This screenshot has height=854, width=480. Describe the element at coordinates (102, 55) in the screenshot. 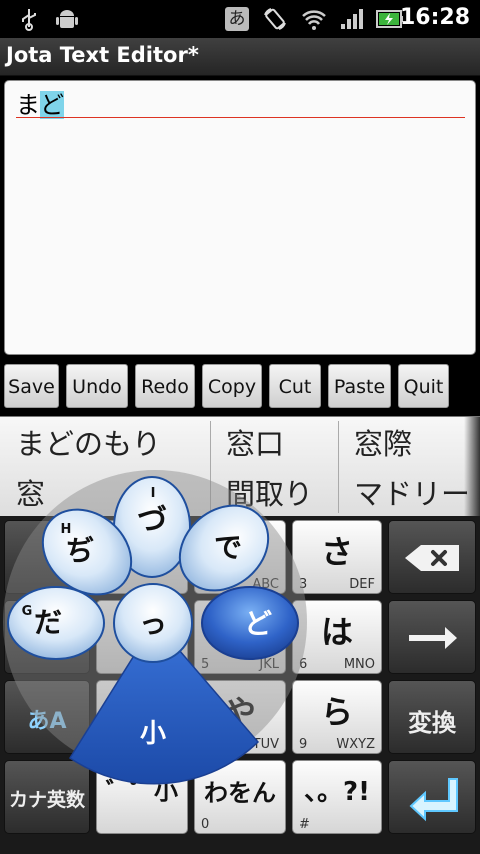

I see `app-title: Jota Text Editor*` at that location.